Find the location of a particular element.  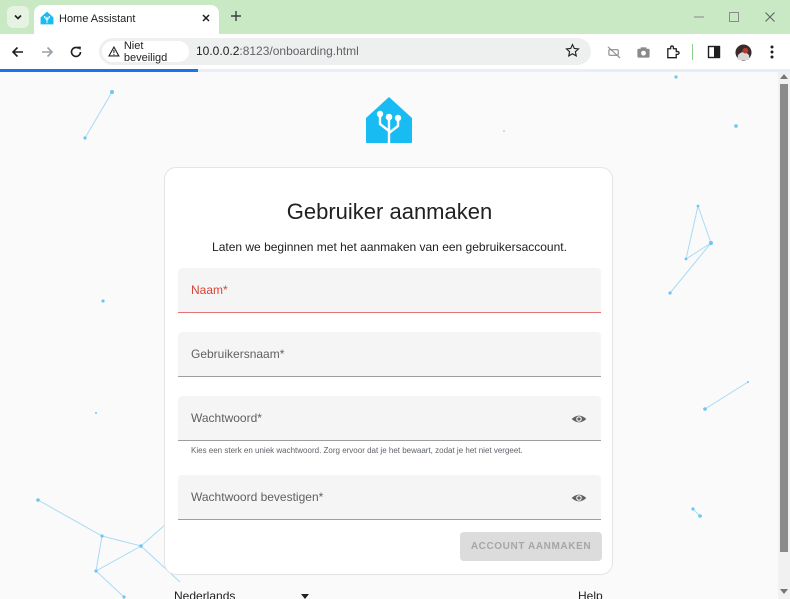

name-field: Naam* is located at coordinates (389, 290).